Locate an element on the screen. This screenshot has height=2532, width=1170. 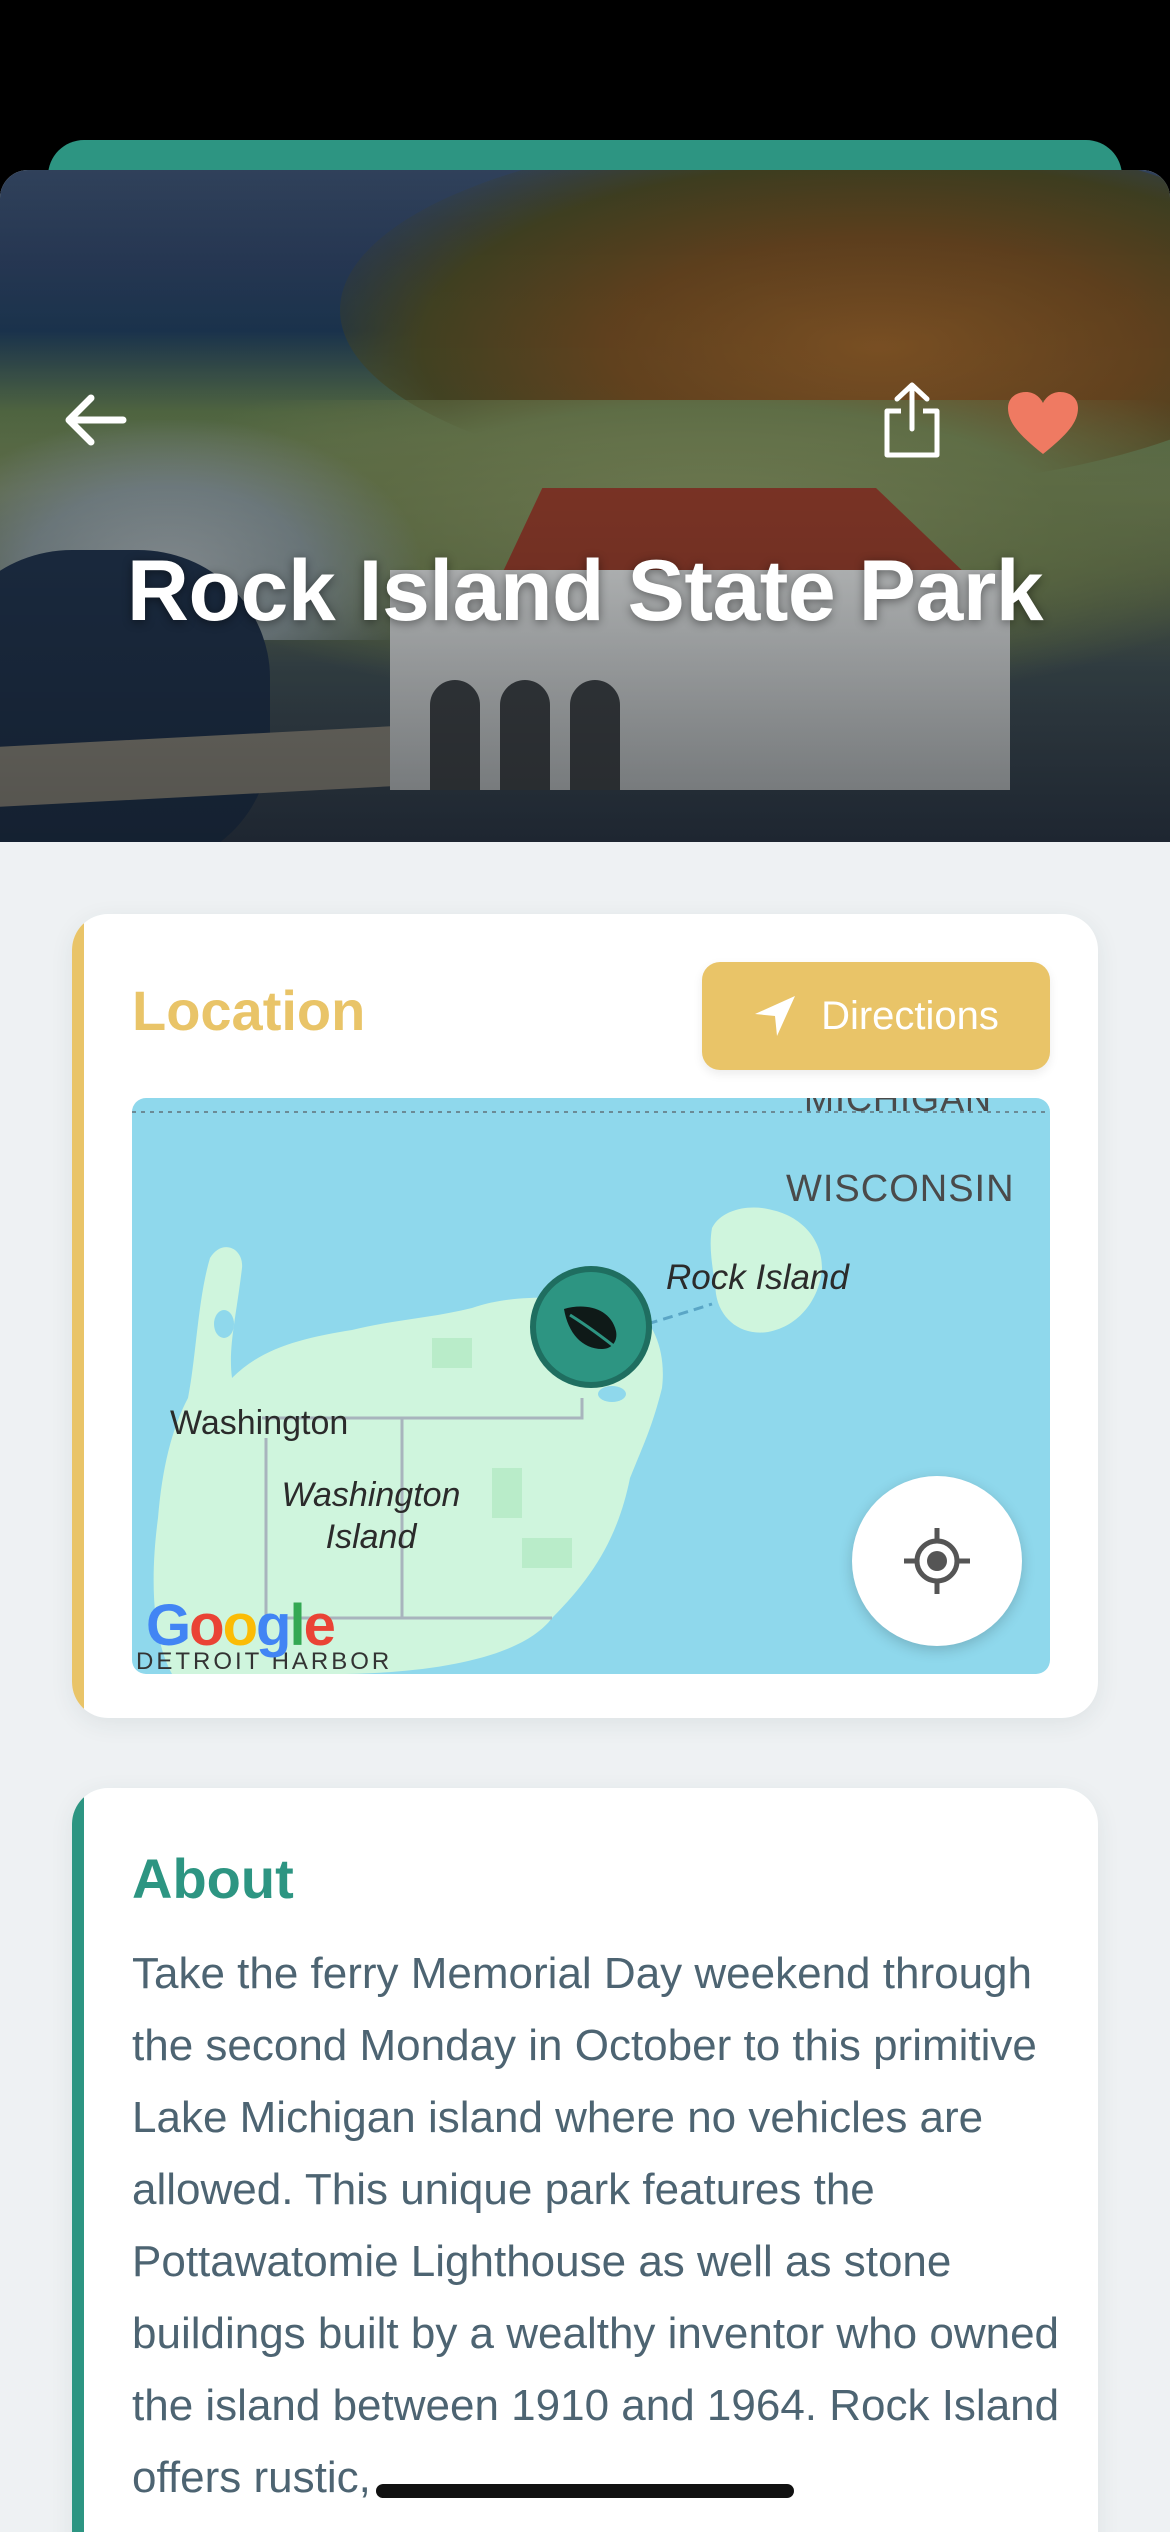
leaf-icon is located at coordinates (592, 1329).